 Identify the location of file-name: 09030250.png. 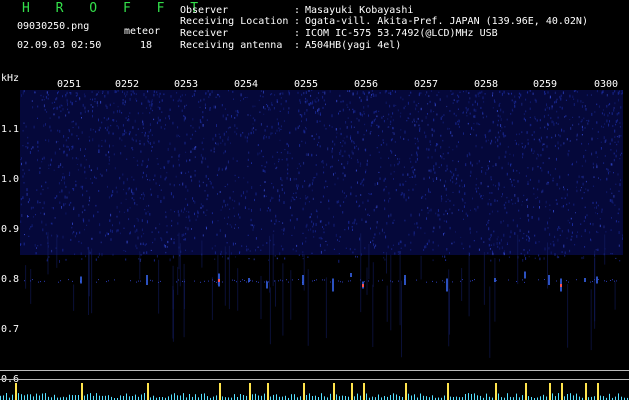
(53, 26).